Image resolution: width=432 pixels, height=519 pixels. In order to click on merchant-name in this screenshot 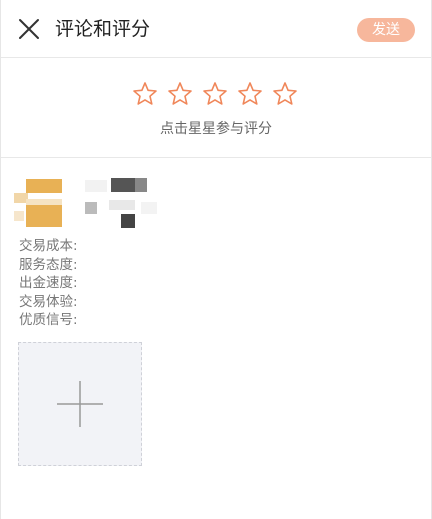, I will do `click(121, 203)`.